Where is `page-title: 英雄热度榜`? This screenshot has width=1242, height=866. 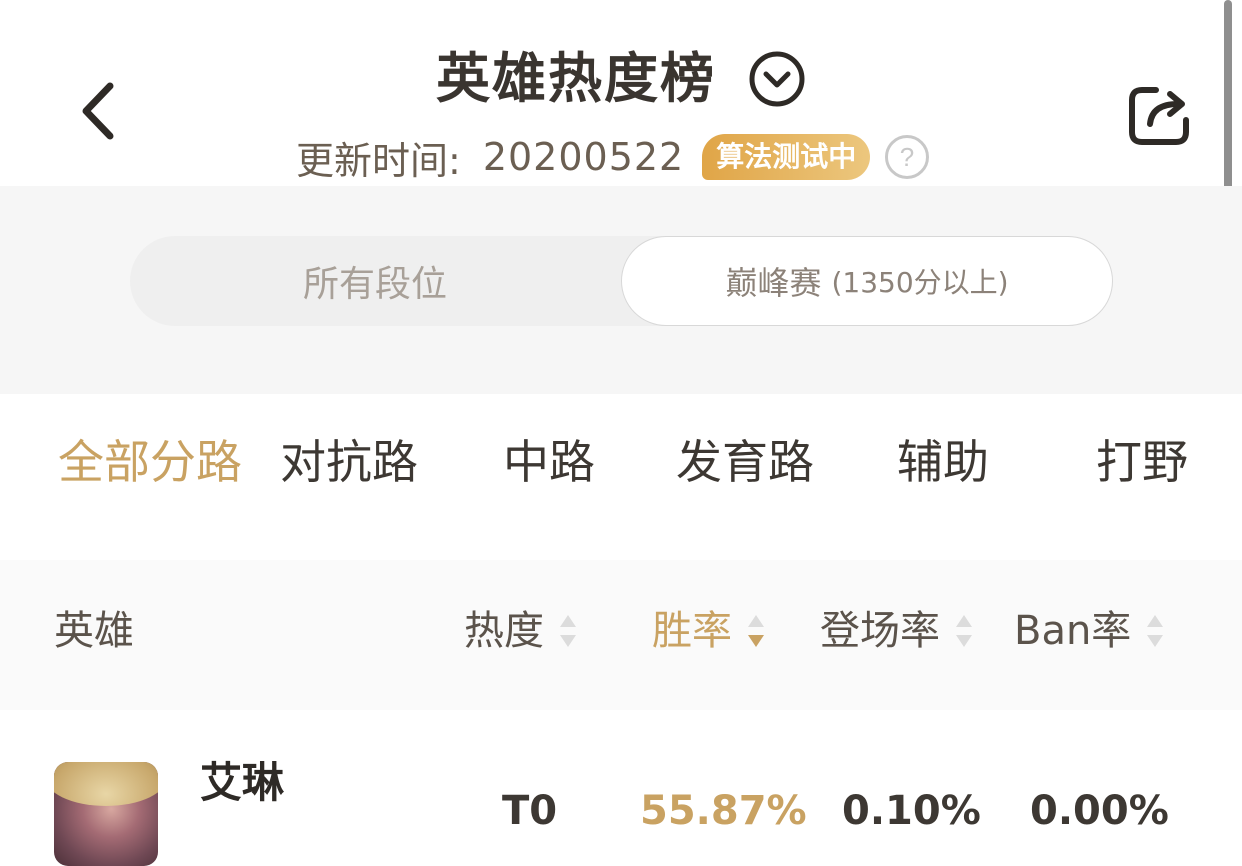
page-title: 英雄热度榜 is located at coordinates (576, 78).